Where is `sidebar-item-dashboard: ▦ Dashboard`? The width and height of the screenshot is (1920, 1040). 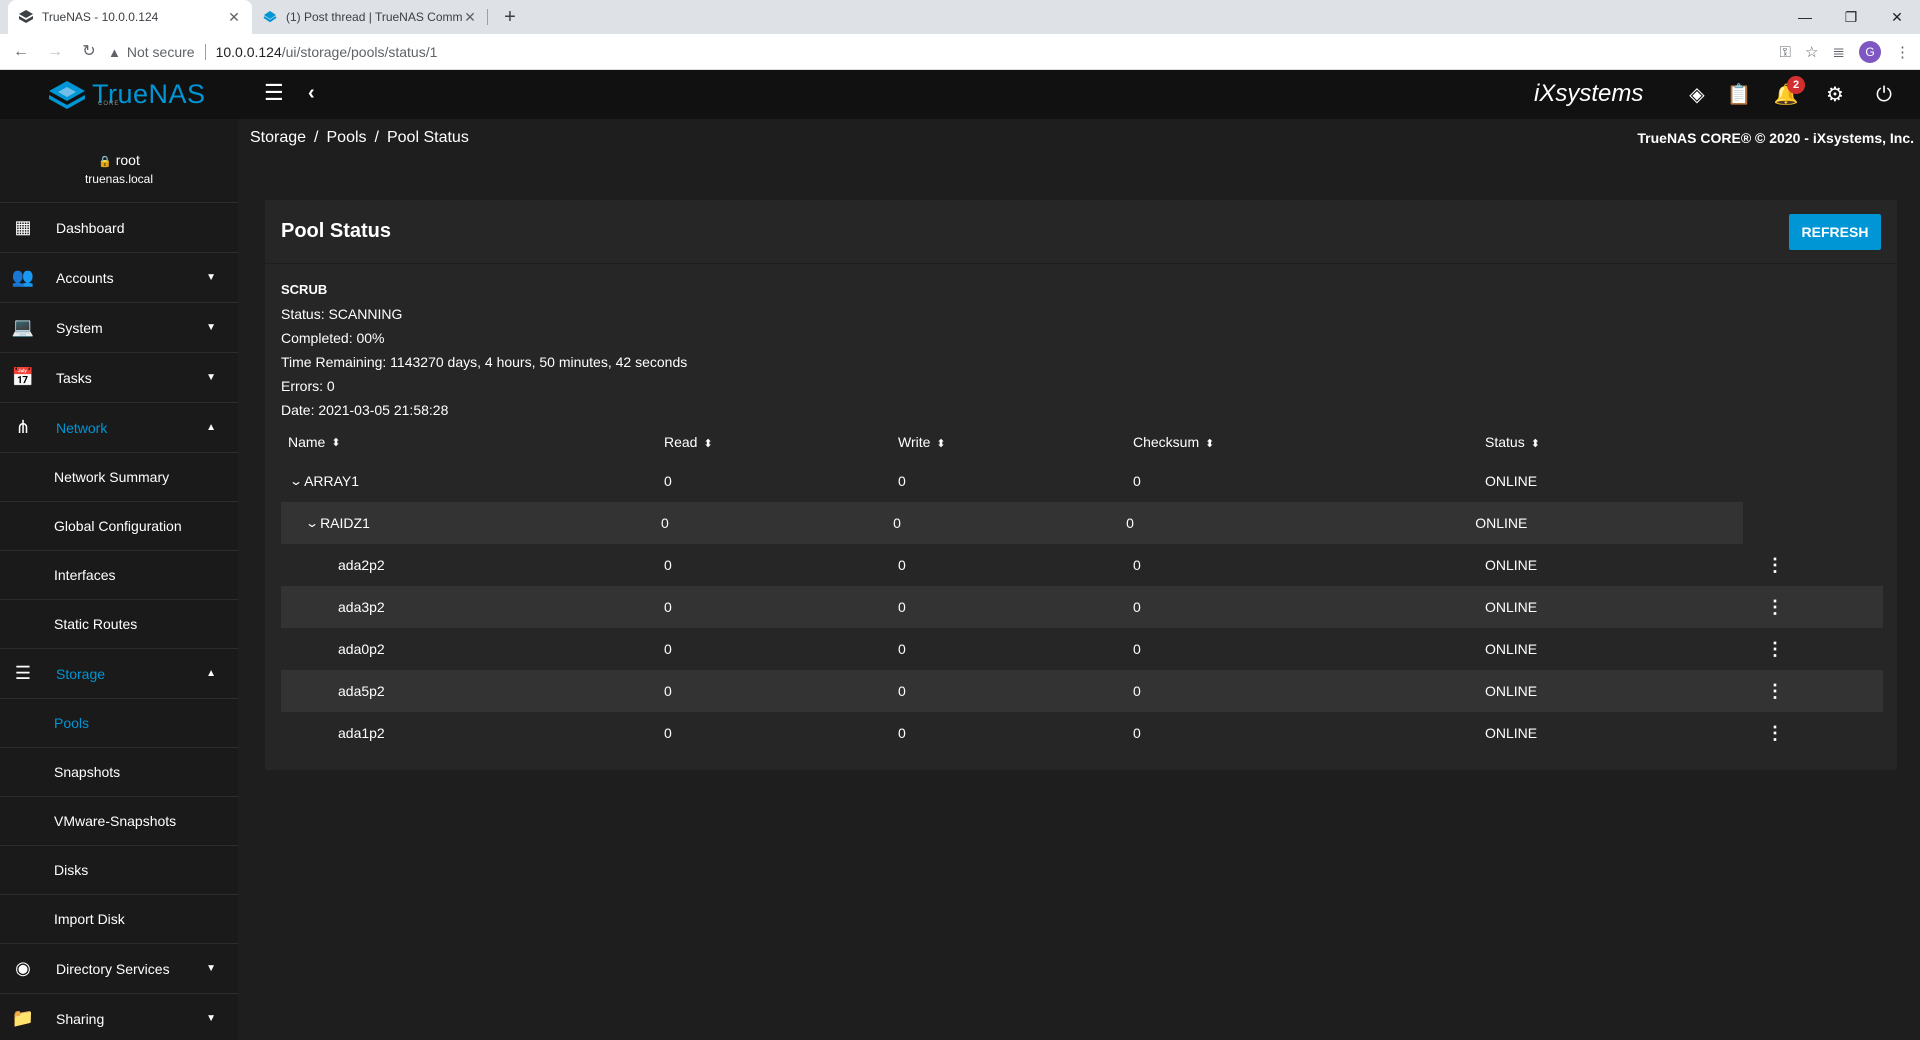 sidebar-item-dashboard: ▦ Dashboard is located at coordinates (119, 228).